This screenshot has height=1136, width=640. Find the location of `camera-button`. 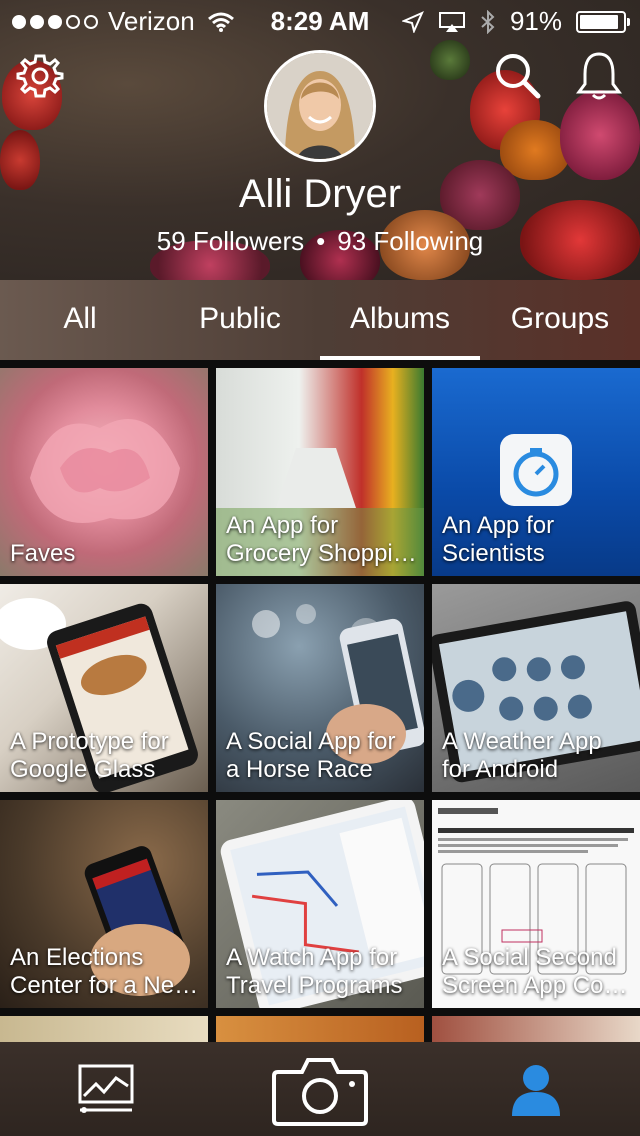

camera-button is located at coordinates (320, 1091).